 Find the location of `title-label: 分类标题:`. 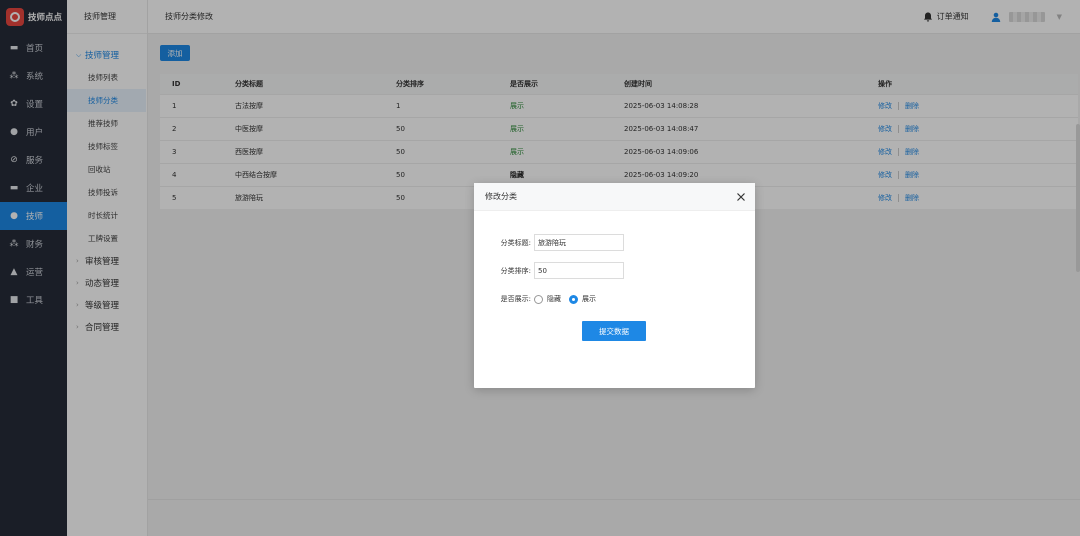

title-label: 分类标题: is located at coordinates (515, 242).